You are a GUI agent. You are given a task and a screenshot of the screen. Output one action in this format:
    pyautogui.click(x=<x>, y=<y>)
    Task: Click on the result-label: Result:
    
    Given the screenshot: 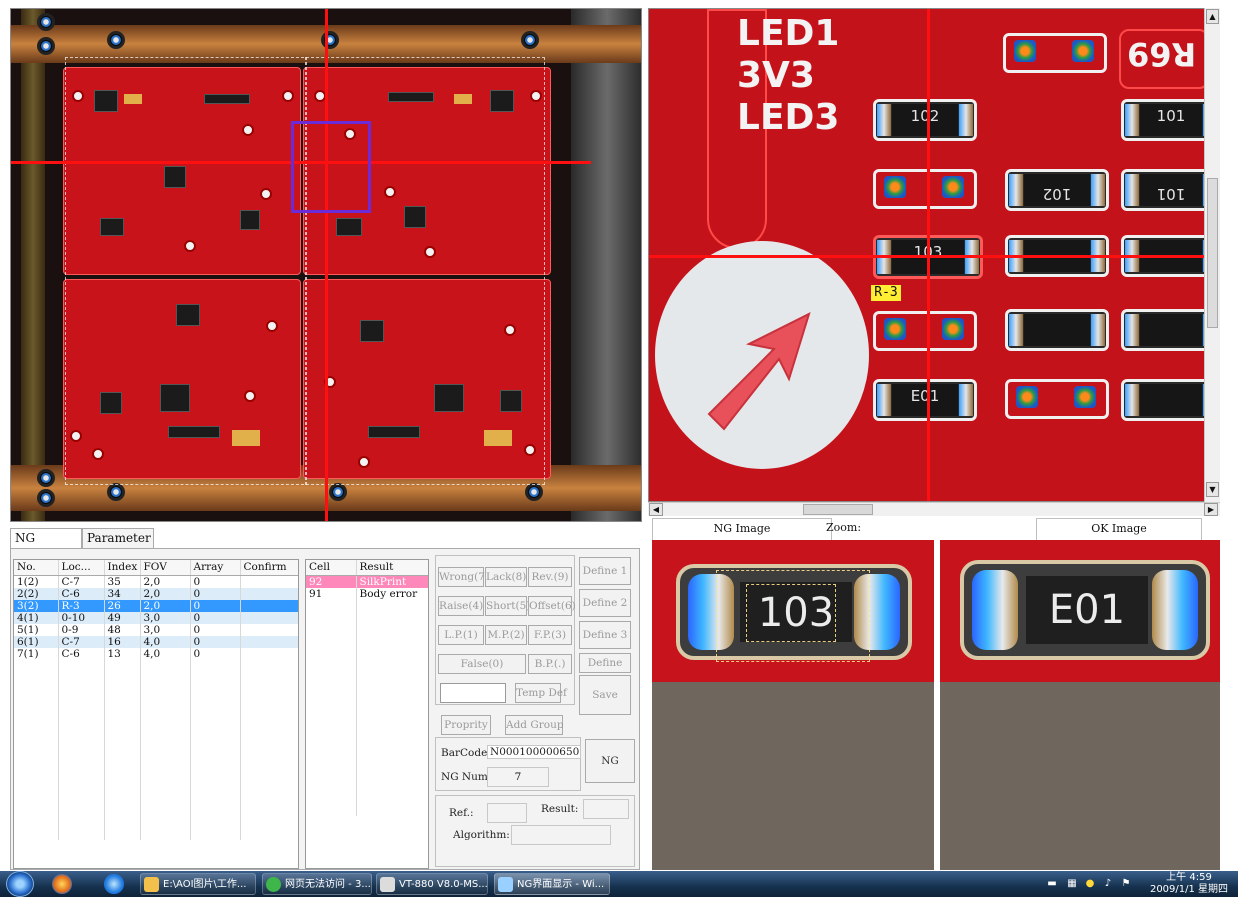 What is the action you would take?
    pyautogui.click(x=560, y=809)
    